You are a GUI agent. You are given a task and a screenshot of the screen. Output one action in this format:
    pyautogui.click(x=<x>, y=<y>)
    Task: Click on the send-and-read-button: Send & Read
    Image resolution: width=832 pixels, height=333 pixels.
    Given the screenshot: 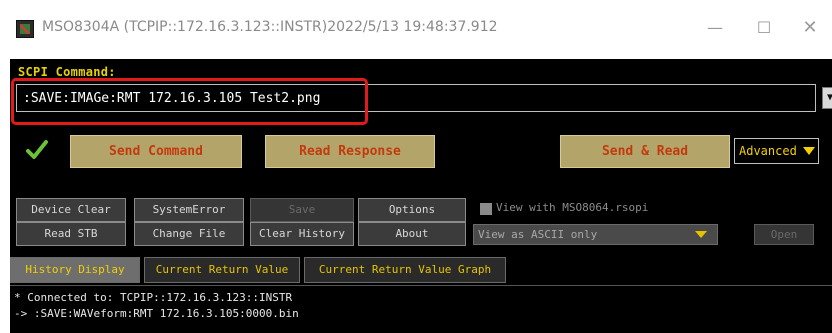 What is the action you would take?
    pyautogui.click(x=645, y=151)
    